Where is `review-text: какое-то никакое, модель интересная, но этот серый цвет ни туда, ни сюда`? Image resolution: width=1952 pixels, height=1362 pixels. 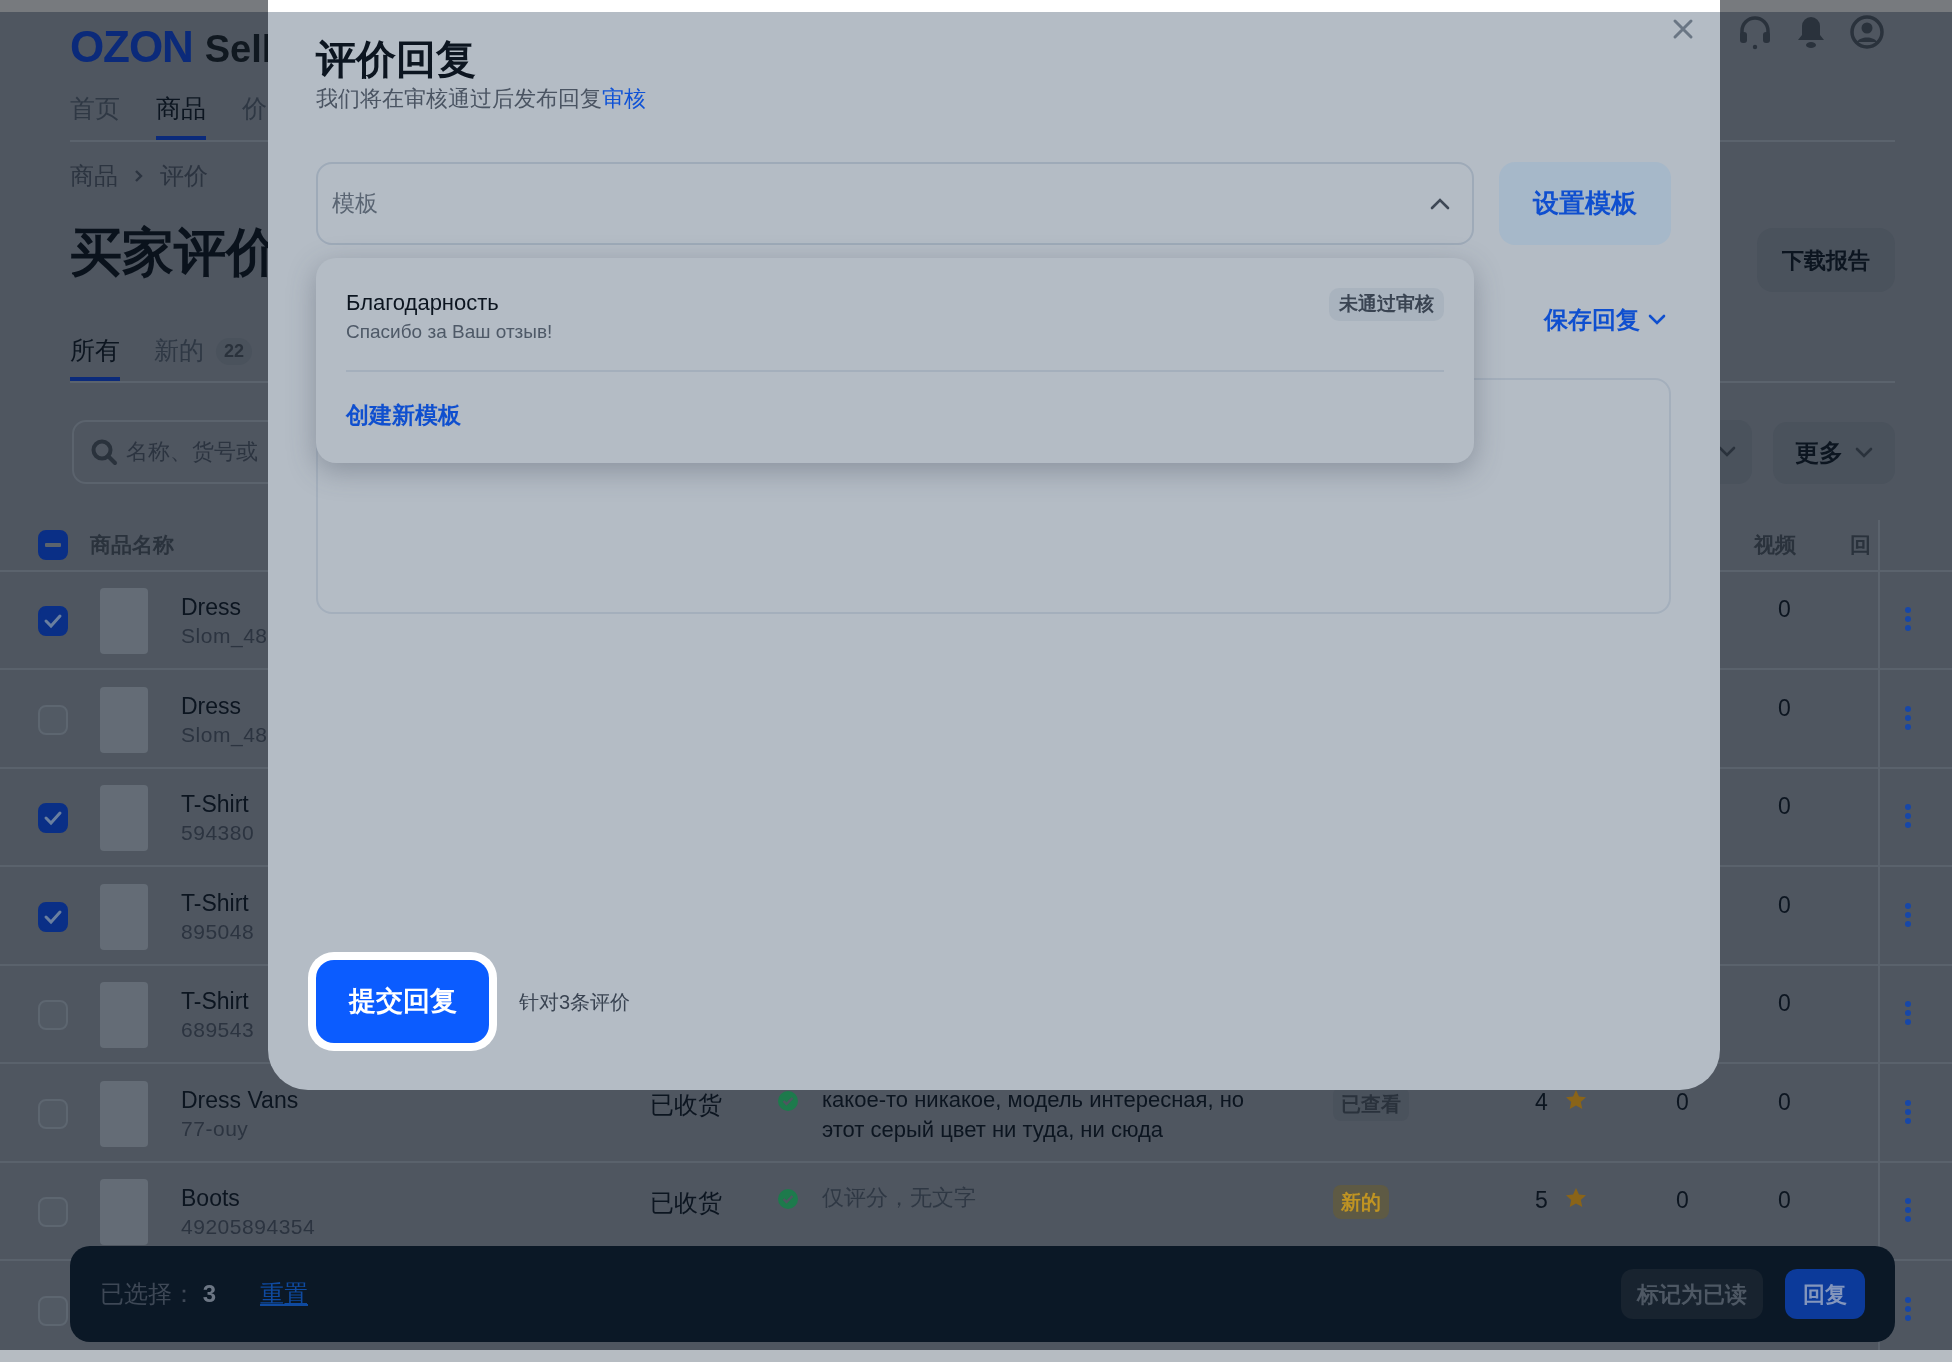 review-text: какое-то никакое, модель интересная, но этот серый цвет ни туда, ни сюда is located at coordinates (1034, 1114).